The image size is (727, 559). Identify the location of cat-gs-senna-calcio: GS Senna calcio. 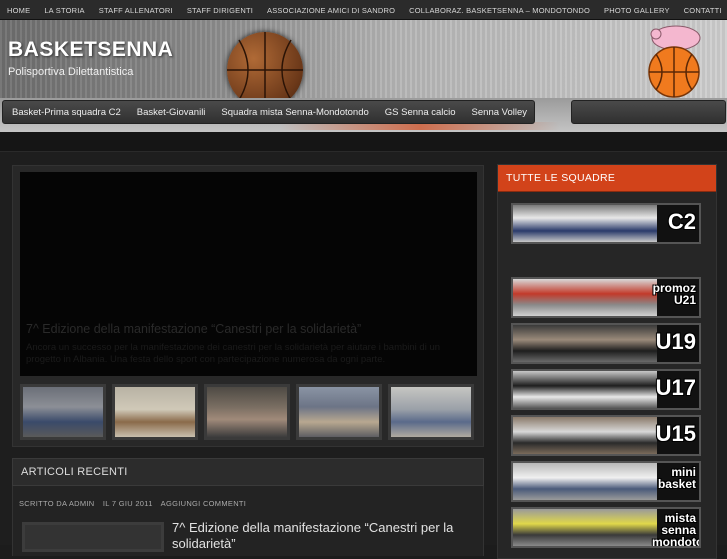
(419, 112).